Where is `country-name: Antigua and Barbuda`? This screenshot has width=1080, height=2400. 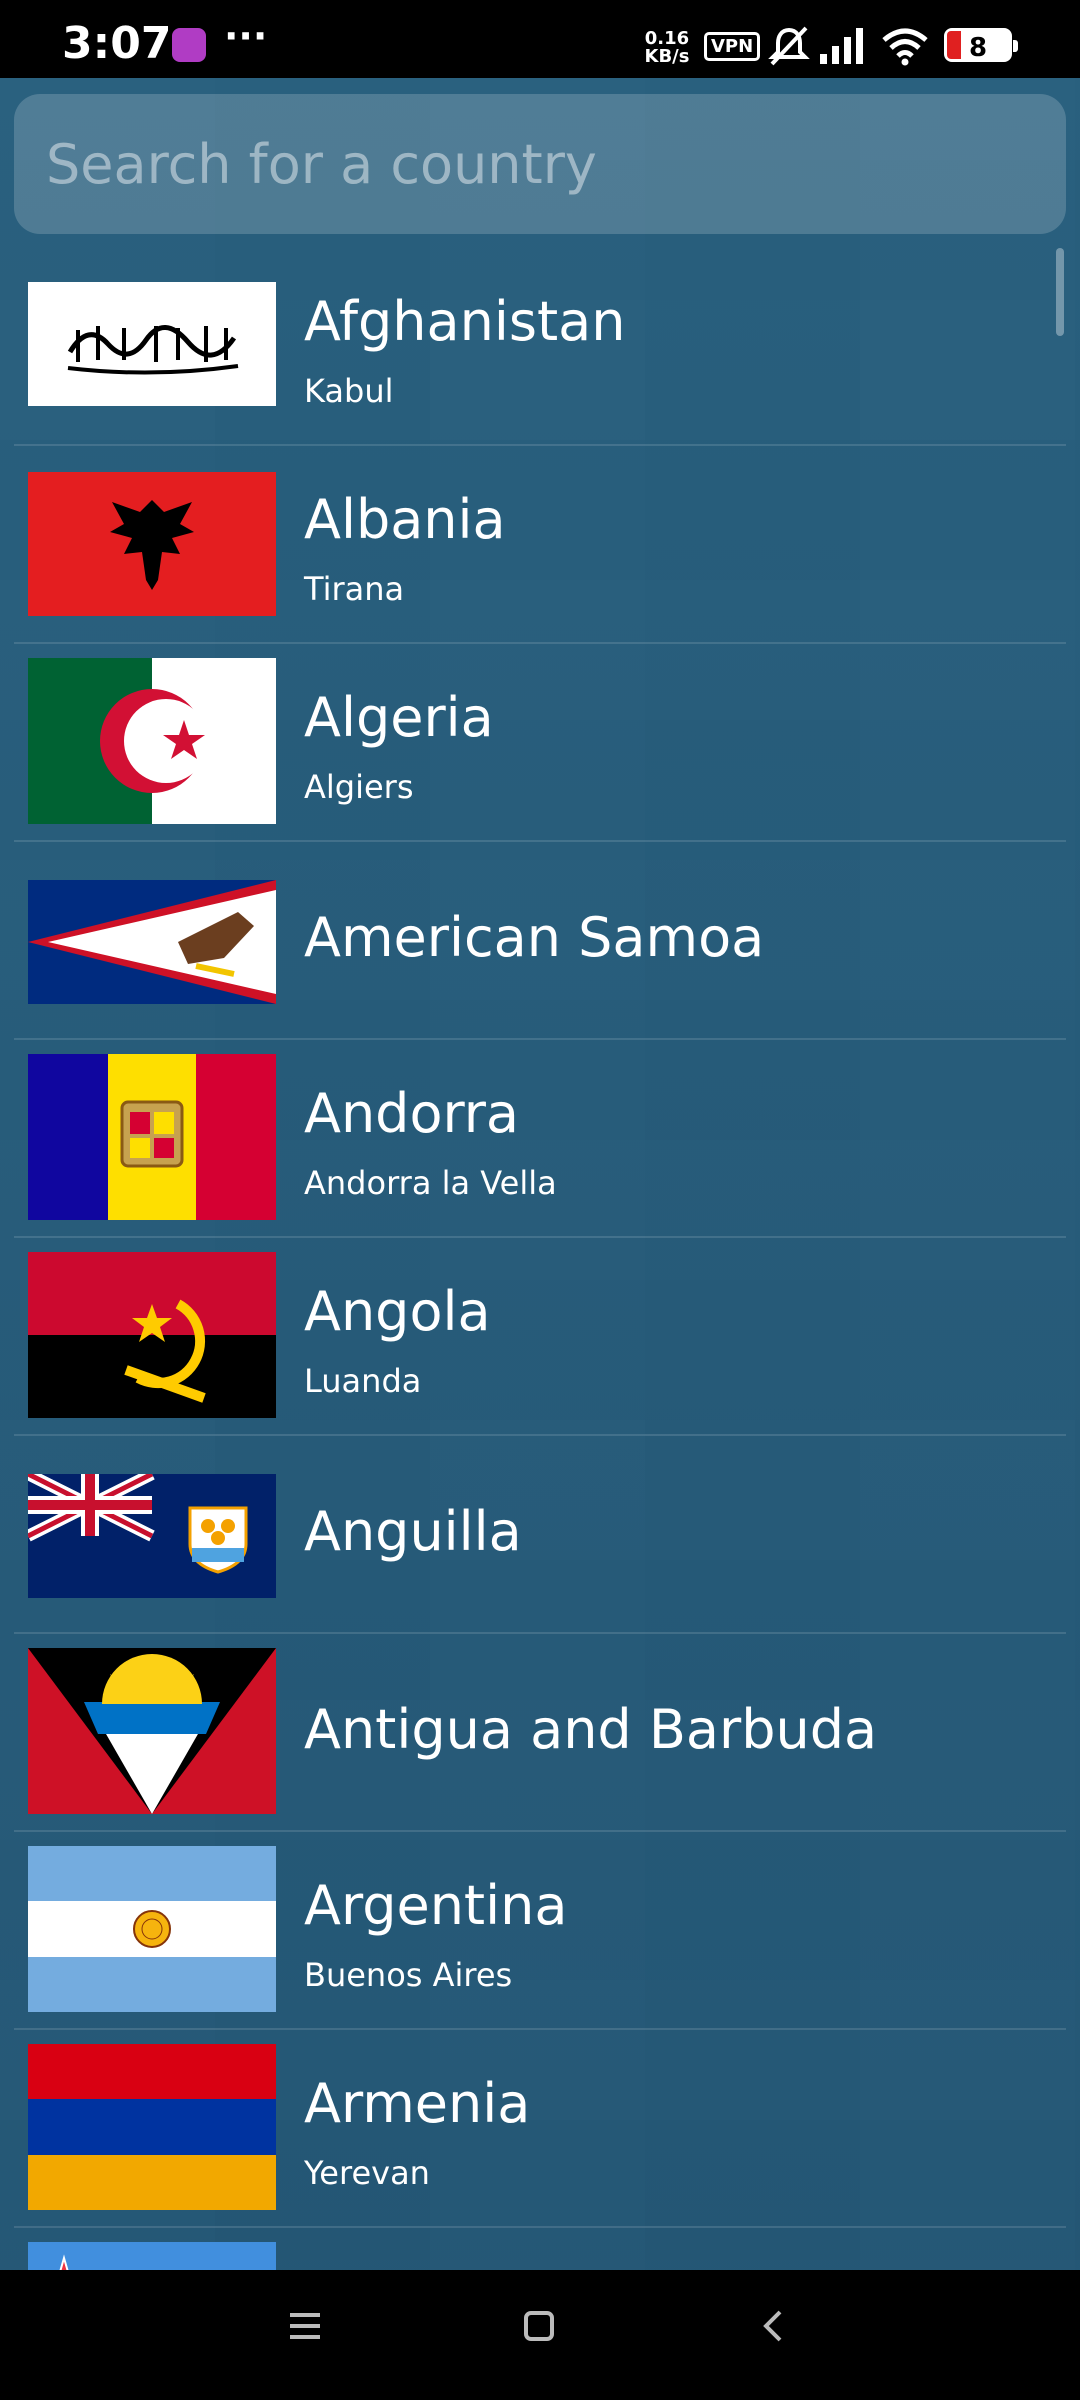 country-name: Antigua and Barbuda is located at coordinates (591, 1729).